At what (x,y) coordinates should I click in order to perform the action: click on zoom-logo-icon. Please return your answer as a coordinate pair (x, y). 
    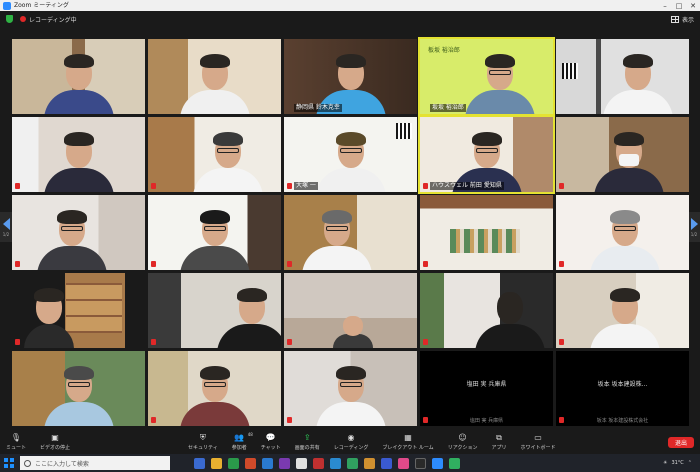
    Looking at the image, I should click on (7, 5).